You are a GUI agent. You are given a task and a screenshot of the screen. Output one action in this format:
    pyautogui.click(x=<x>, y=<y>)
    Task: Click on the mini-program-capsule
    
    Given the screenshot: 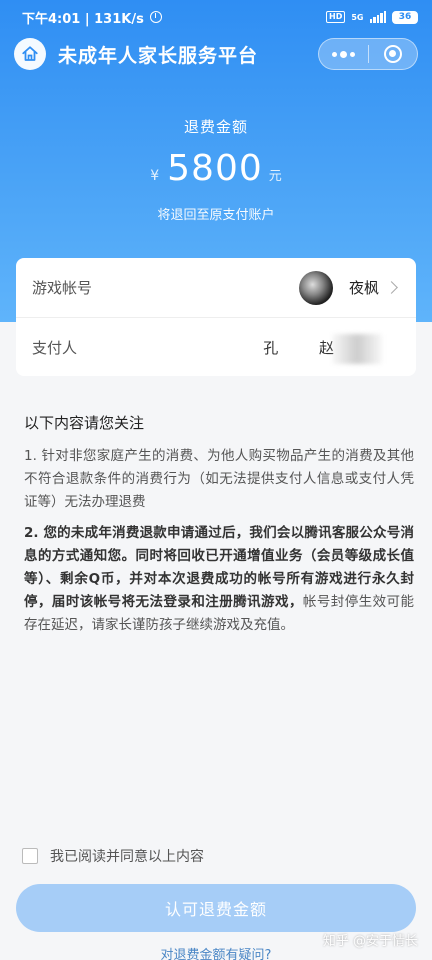 What is the action you would take?
    pyautogui.click(x=368, y=54)
    